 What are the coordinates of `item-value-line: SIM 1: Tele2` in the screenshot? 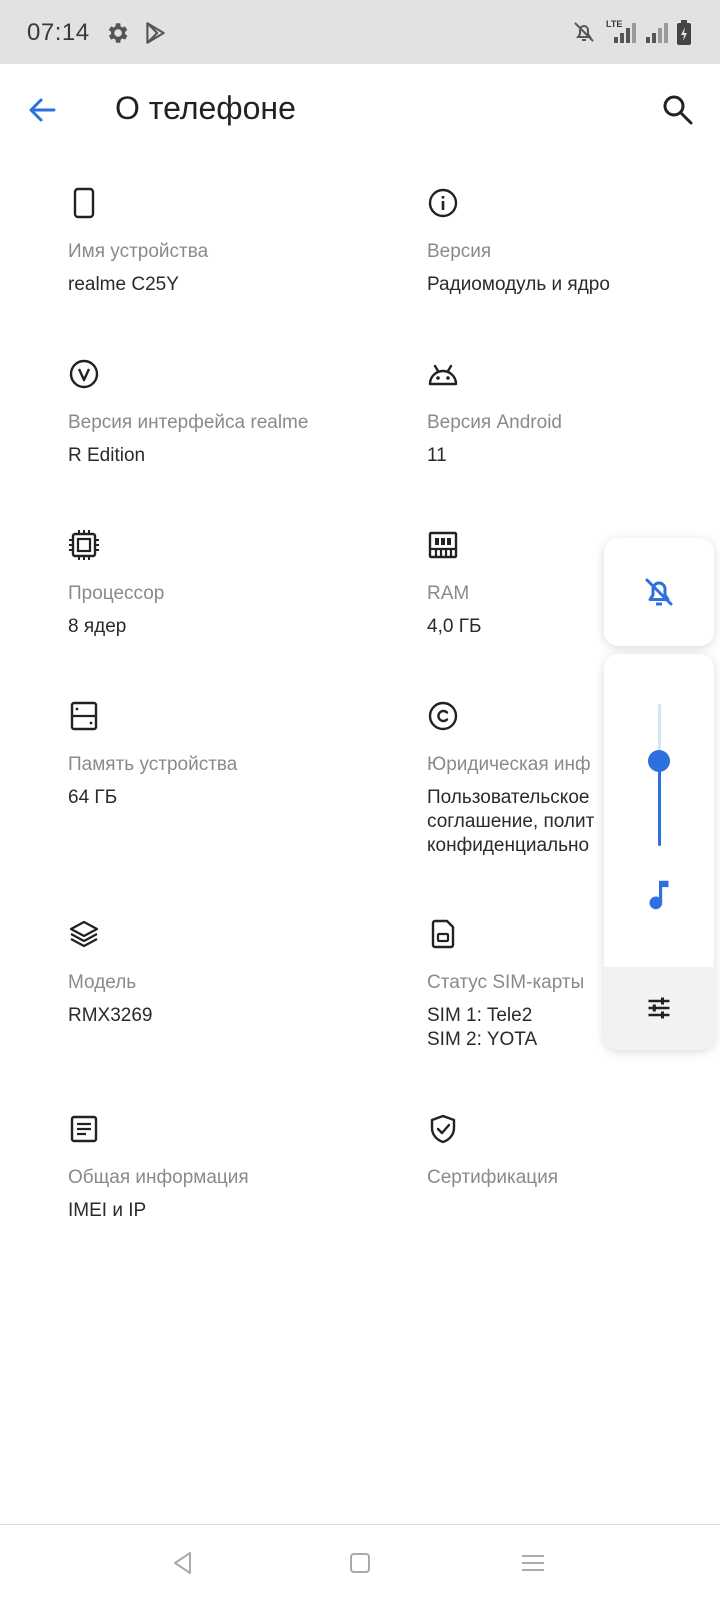 It's located at (480, 1015).